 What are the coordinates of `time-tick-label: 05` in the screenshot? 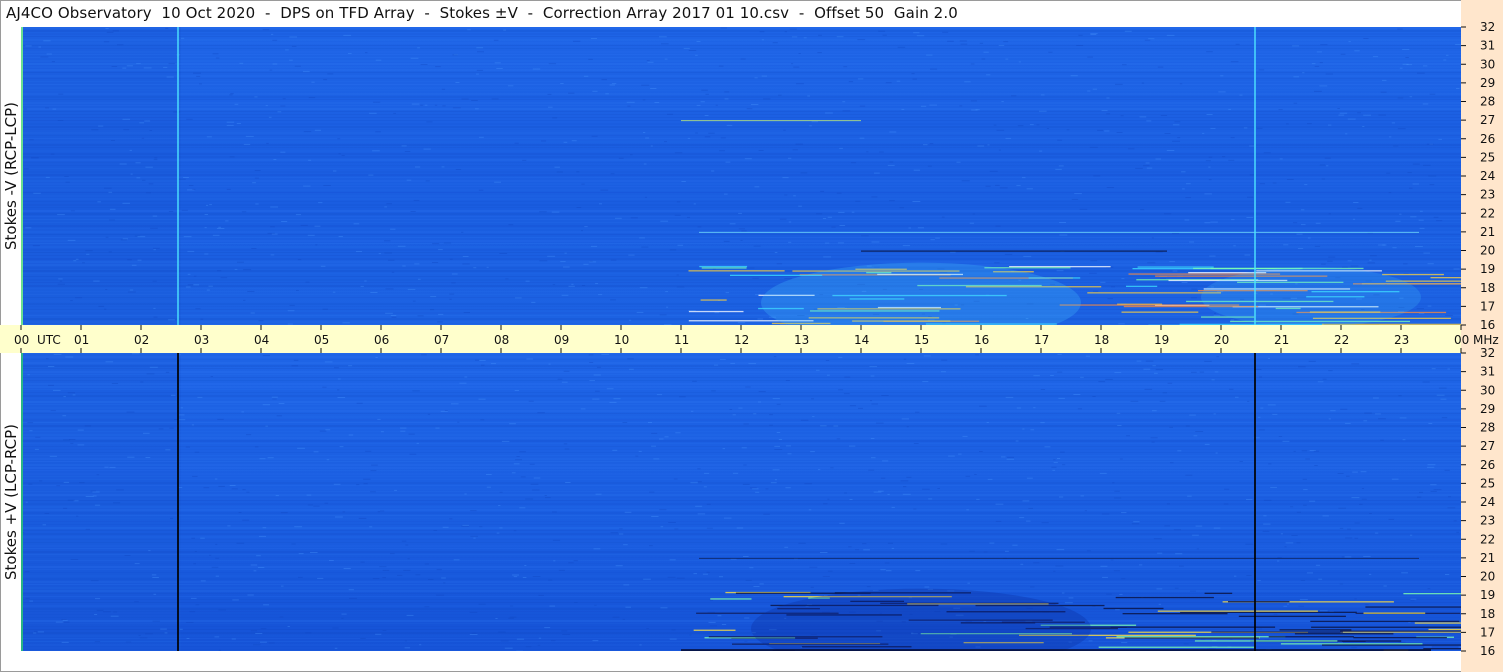 It's located at (321, 340).